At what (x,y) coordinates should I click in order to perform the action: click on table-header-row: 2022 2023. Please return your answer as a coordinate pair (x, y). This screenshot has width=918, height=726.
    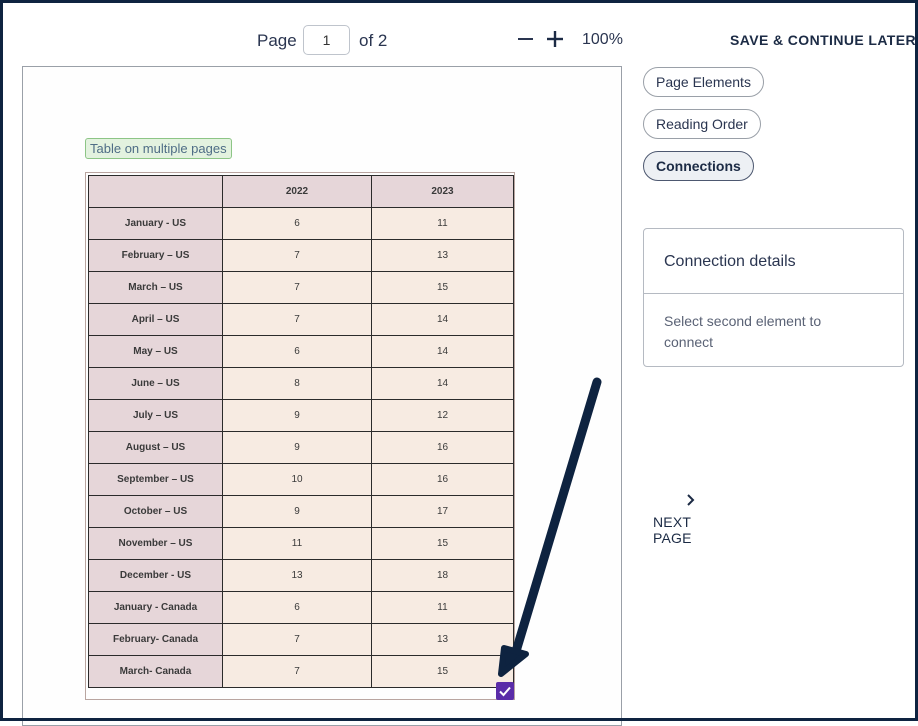
    Looking at the image, I should click on (301, 191).